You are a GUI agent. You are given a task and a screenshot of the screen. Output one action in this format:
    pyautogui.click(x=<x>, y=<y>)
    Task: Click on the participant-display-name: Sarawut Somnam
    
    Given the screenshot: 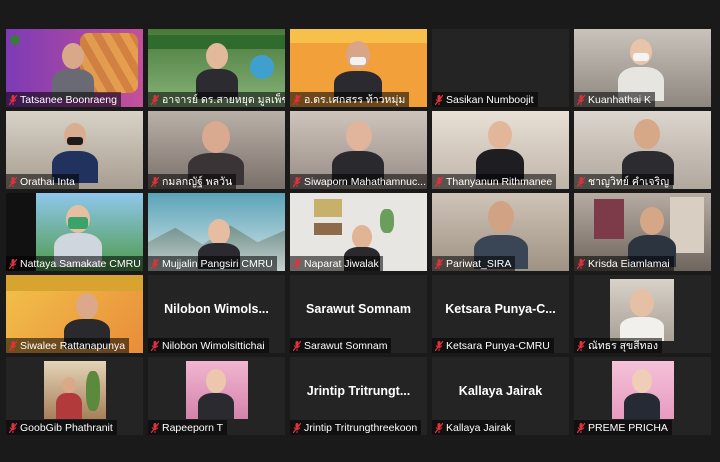 What is the action you would take?
    pyautogui.click(x=358, y=309)
    